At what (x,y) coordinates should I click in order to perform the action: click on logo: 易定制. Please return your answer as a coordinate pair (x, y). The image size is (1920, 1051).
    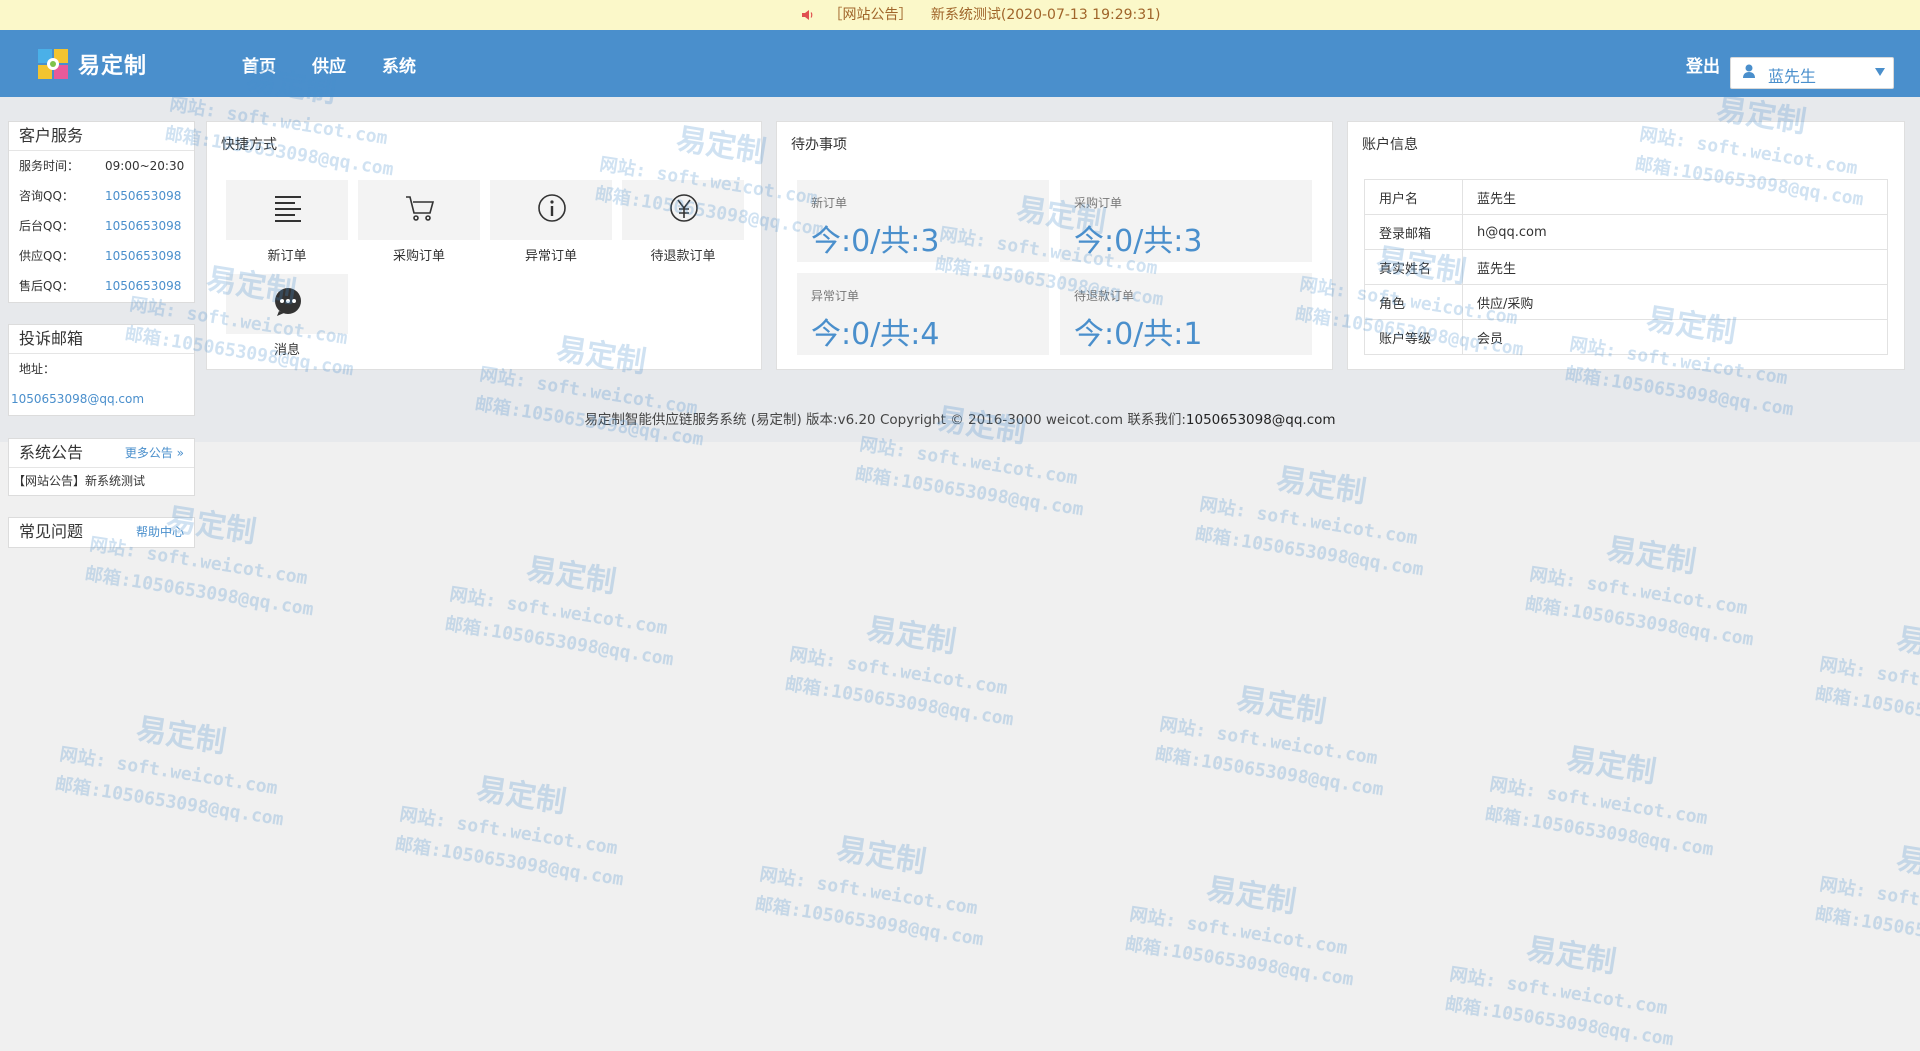
    Looking at the image, I should click on (90, 64).